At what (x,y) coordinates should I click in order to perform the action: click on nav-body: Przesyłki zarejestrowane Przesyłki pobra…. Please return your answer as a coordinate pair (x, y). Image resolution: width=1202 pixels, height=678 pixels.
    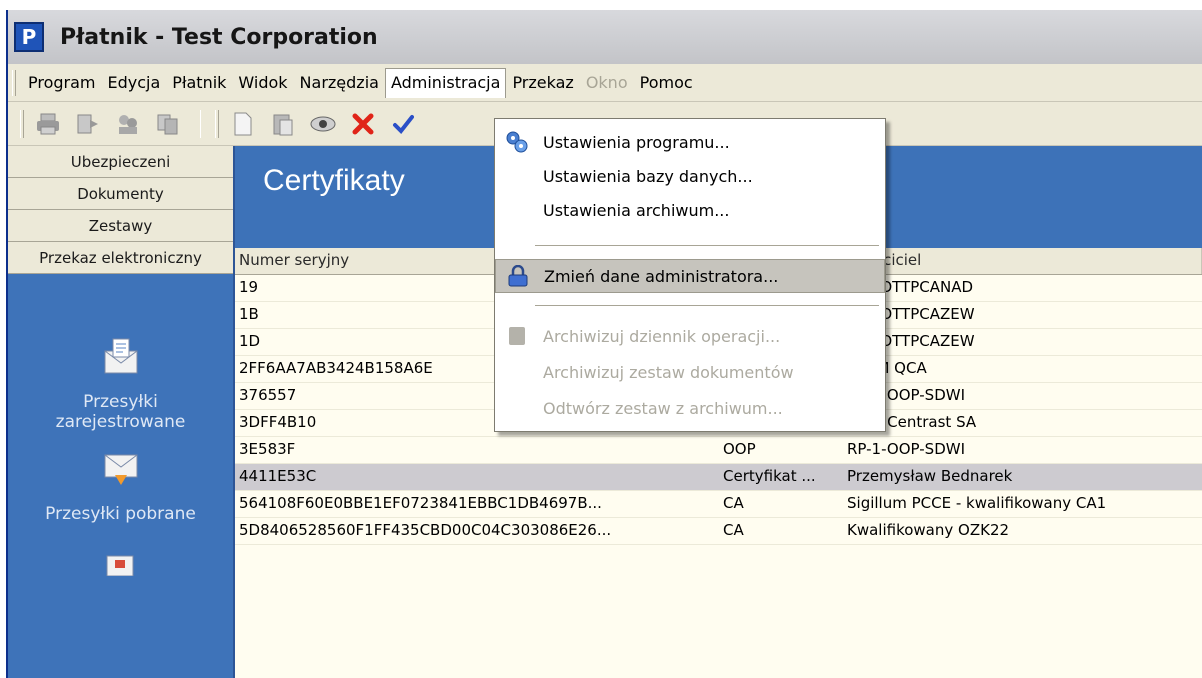
    Looking at the image, I should click on (120, 473).